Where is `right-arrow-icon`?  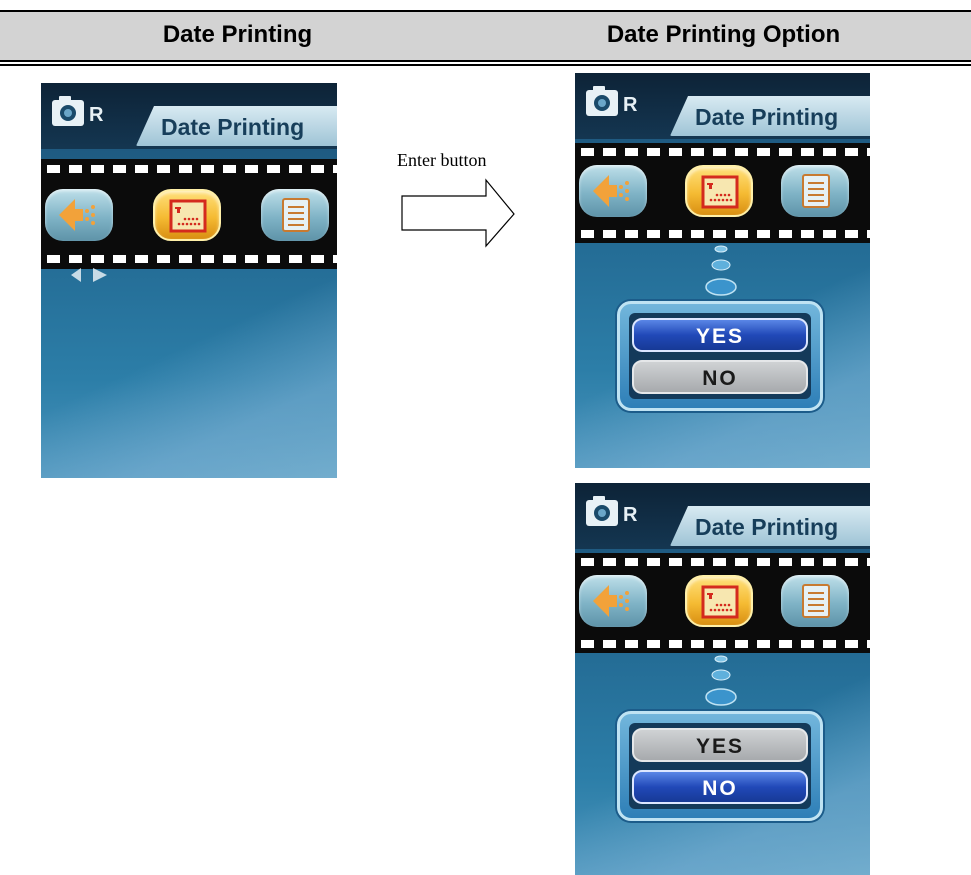 right-arrow-icon is located at coordinates (458, 213).